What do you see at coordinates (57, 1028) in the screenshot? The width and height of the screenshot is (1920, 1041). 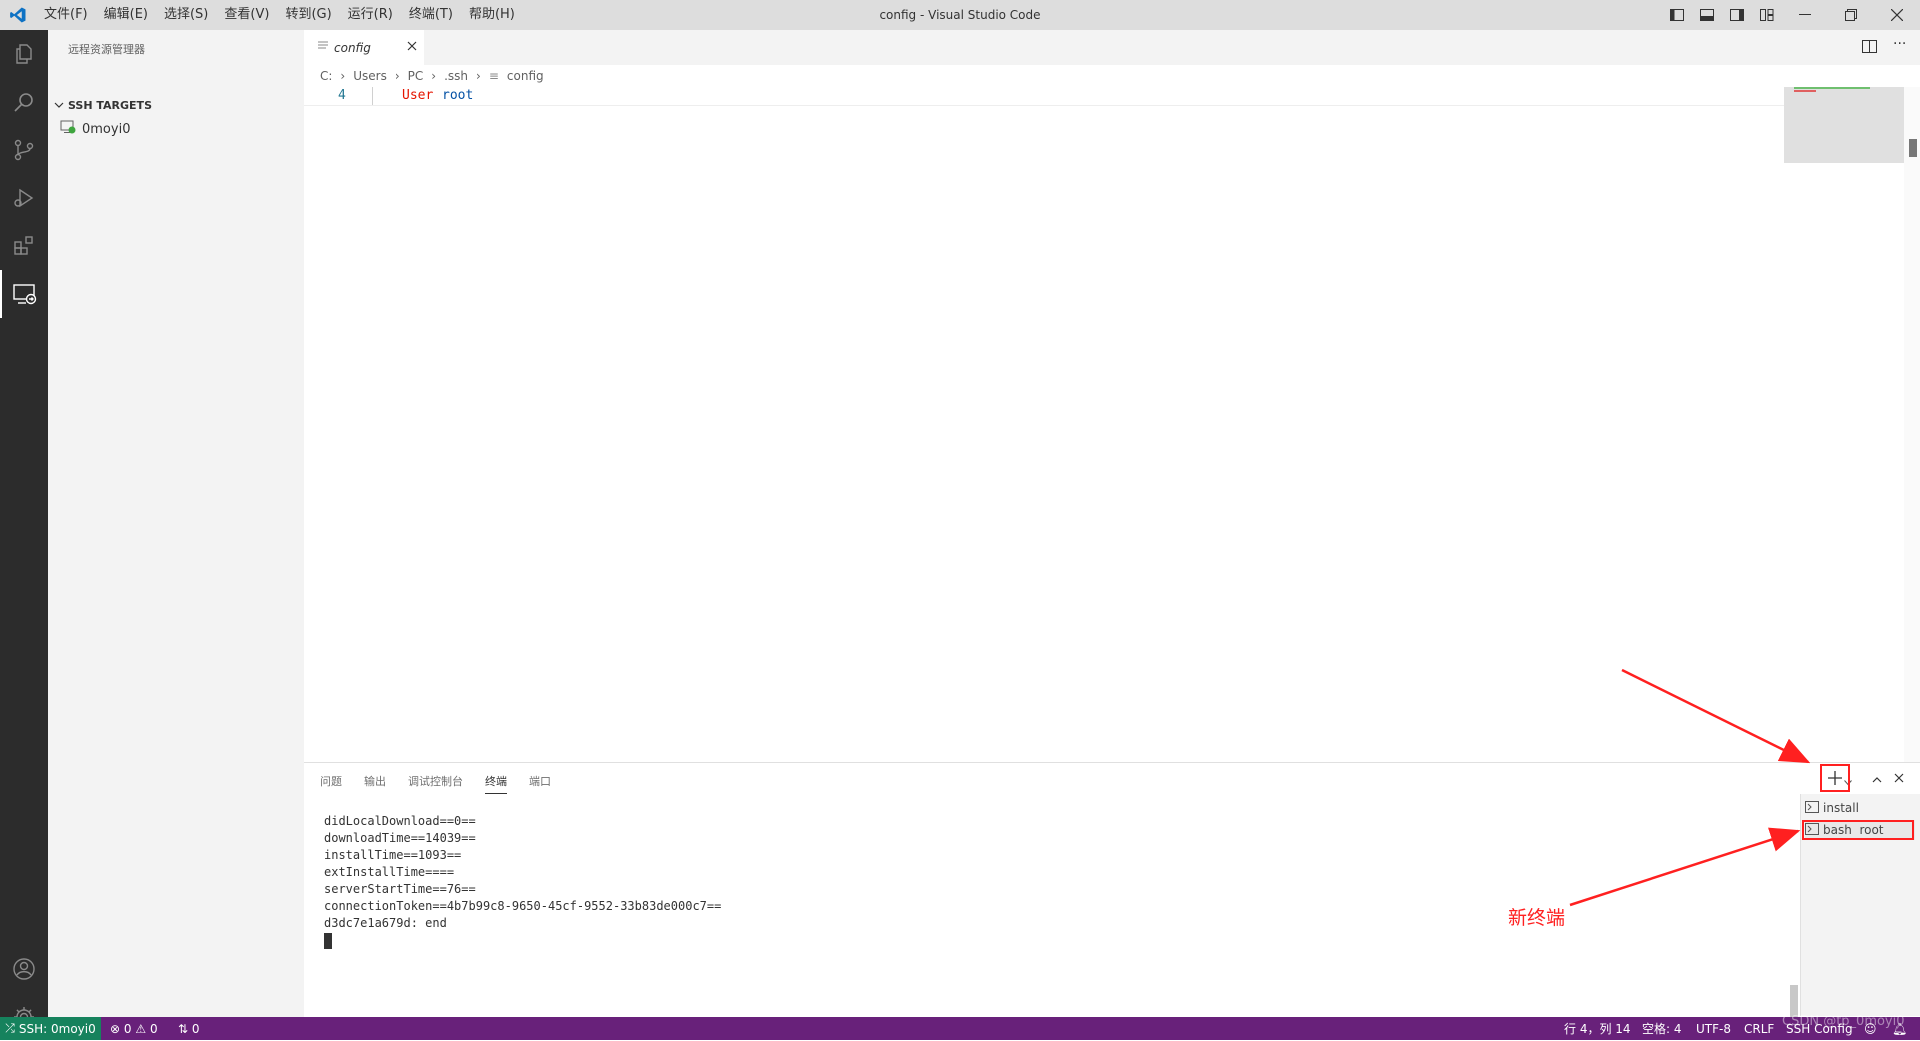 I see `remote-label: SSH: 0moyi0` at bounding box center [57, 1028].